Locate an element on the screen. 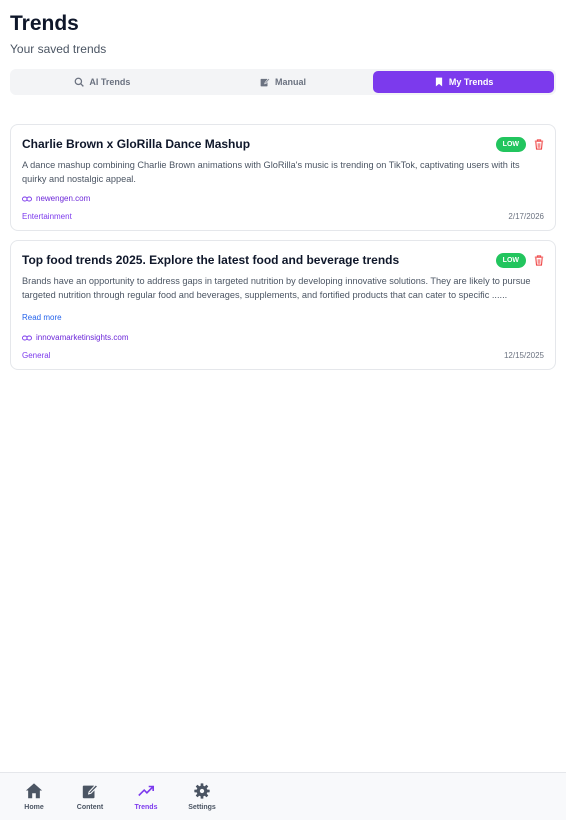 The image size is (566, 820). read-more-link: Read more is located at coordinates (42, 317).